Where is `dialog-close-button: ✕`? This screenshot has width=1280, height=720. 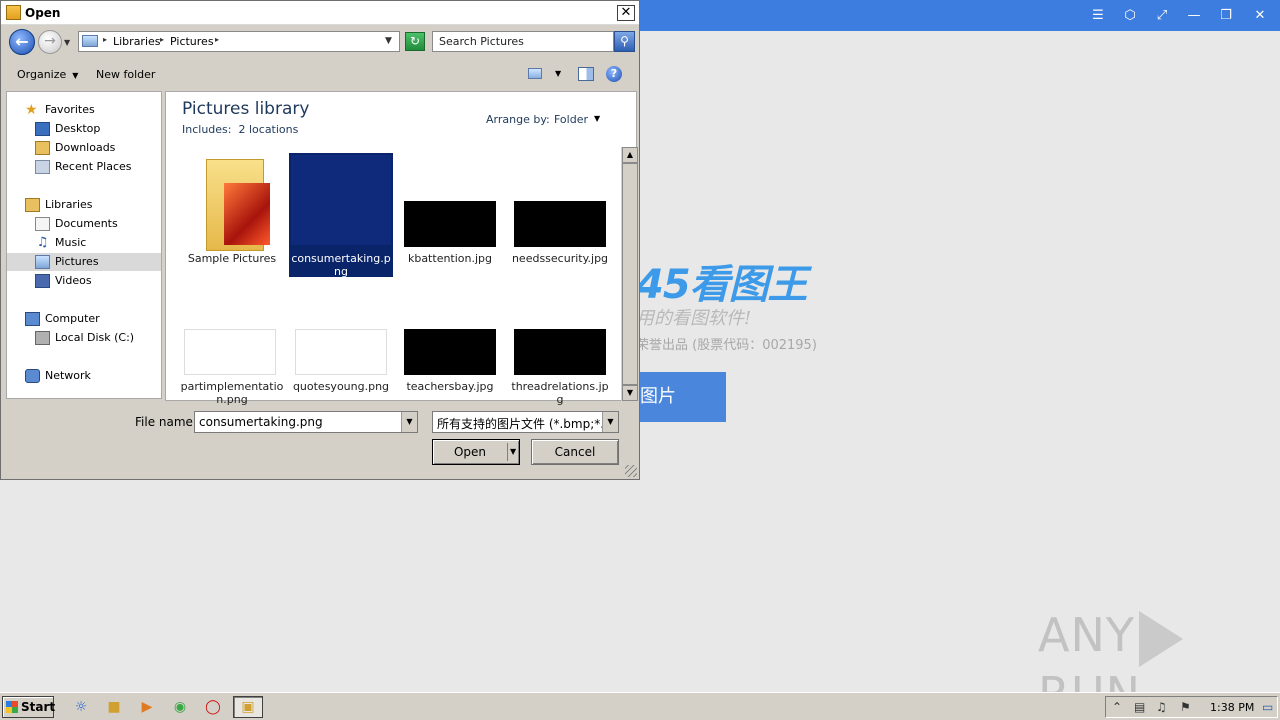 dialog-close-button: ✕ is located at coordinates (626, 13).